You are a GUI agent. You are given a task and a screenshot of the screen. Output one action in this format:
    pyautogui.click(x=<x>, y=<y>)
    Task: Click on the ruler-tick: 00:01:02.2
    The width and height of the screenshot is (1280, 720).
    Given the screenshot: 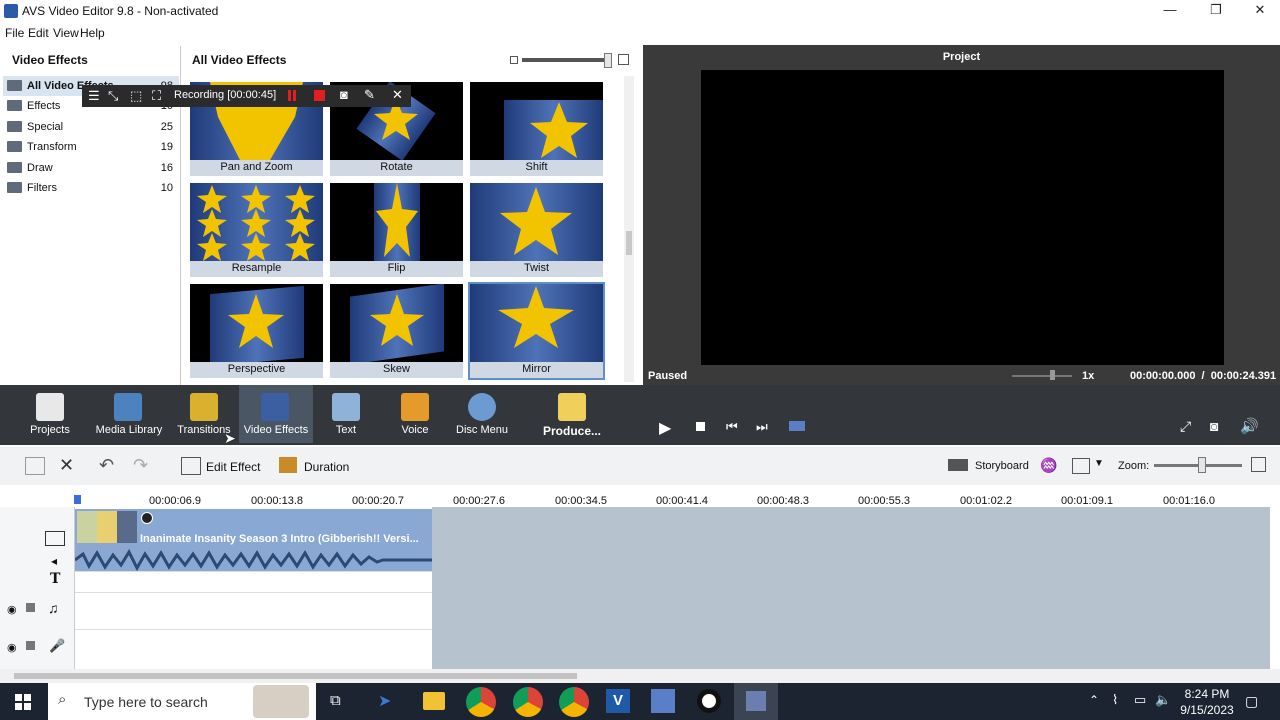 What is the action you would take?
    pyautogui.click(x=986, y=501)
    